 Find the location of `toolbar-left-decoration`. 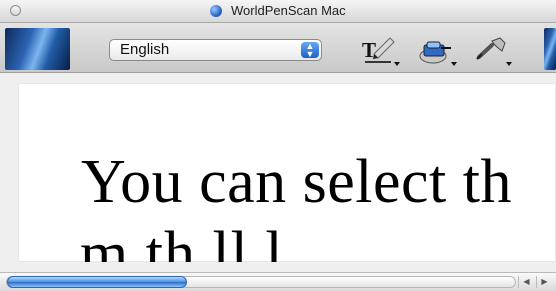

toolbar-left-decoration is located at coordinates (37, 49).